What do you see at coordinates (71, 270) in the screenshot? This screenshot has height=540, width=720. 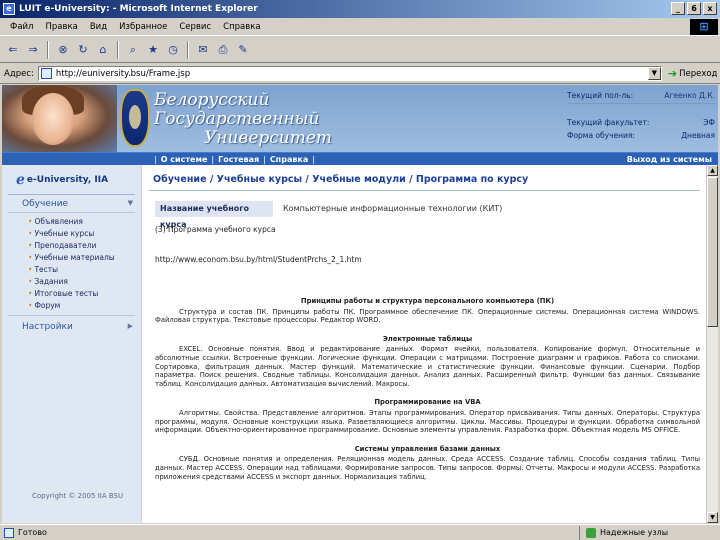 I see `sidebar-item-tests: • Тесты` at bounding box center [71, 270].